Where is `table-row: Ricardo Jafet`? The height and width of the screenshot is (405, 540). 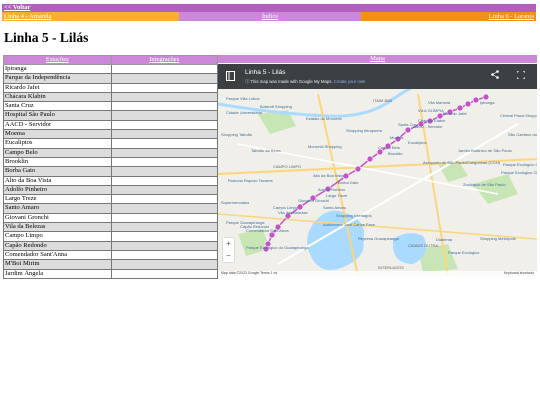 table-row: Ricardo Jafet is located at coordinates (110, 87).